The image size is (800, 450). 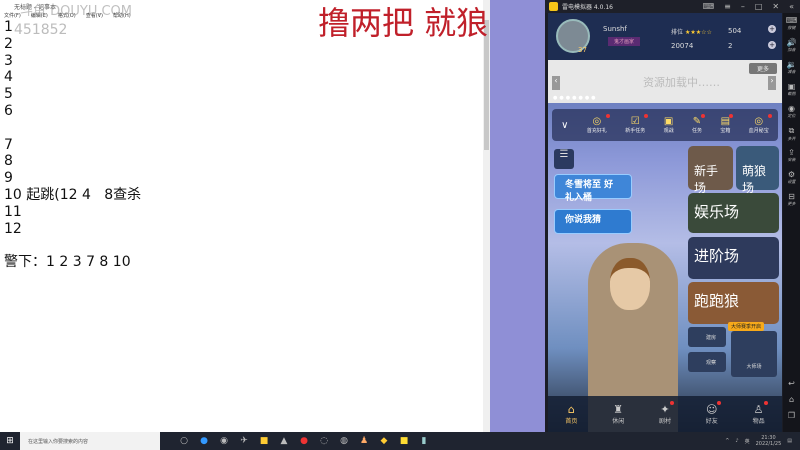 What do you see at coordinates (754, 354) in the screenshot?
I see `master-mode-button: 大师场` at bounding box center [754, 354].